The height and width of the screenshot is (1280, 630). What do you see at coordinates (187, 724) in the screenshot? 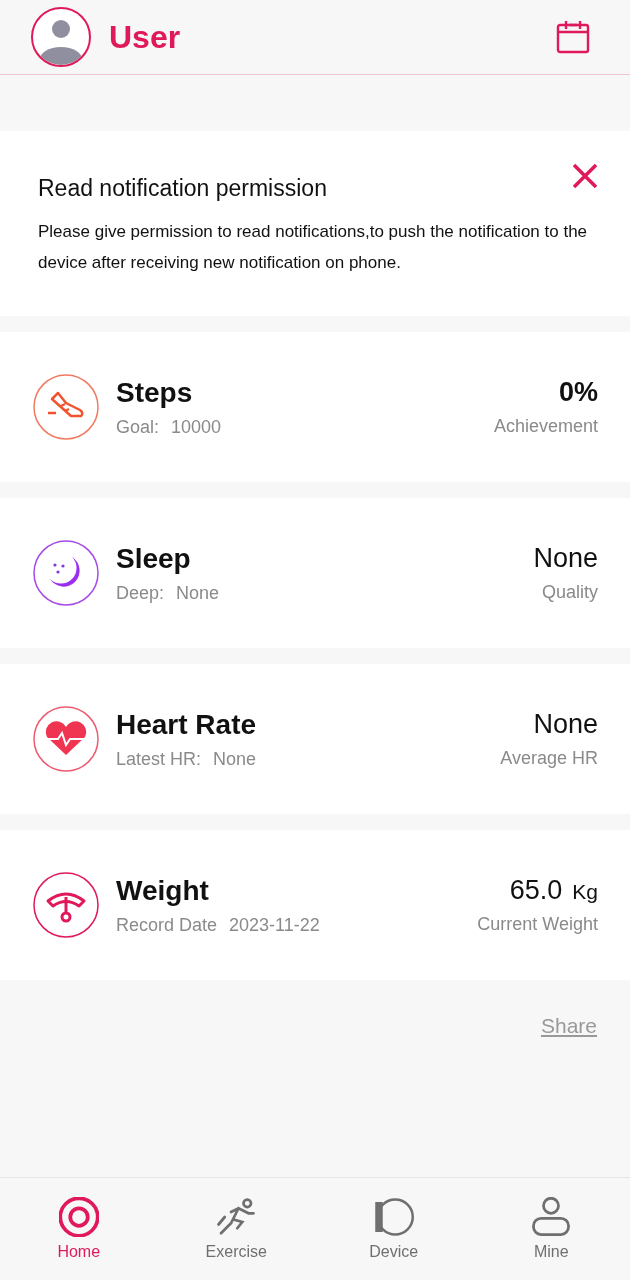
I see `metric-title: Heart Rate` at bounding box center [187, 724].